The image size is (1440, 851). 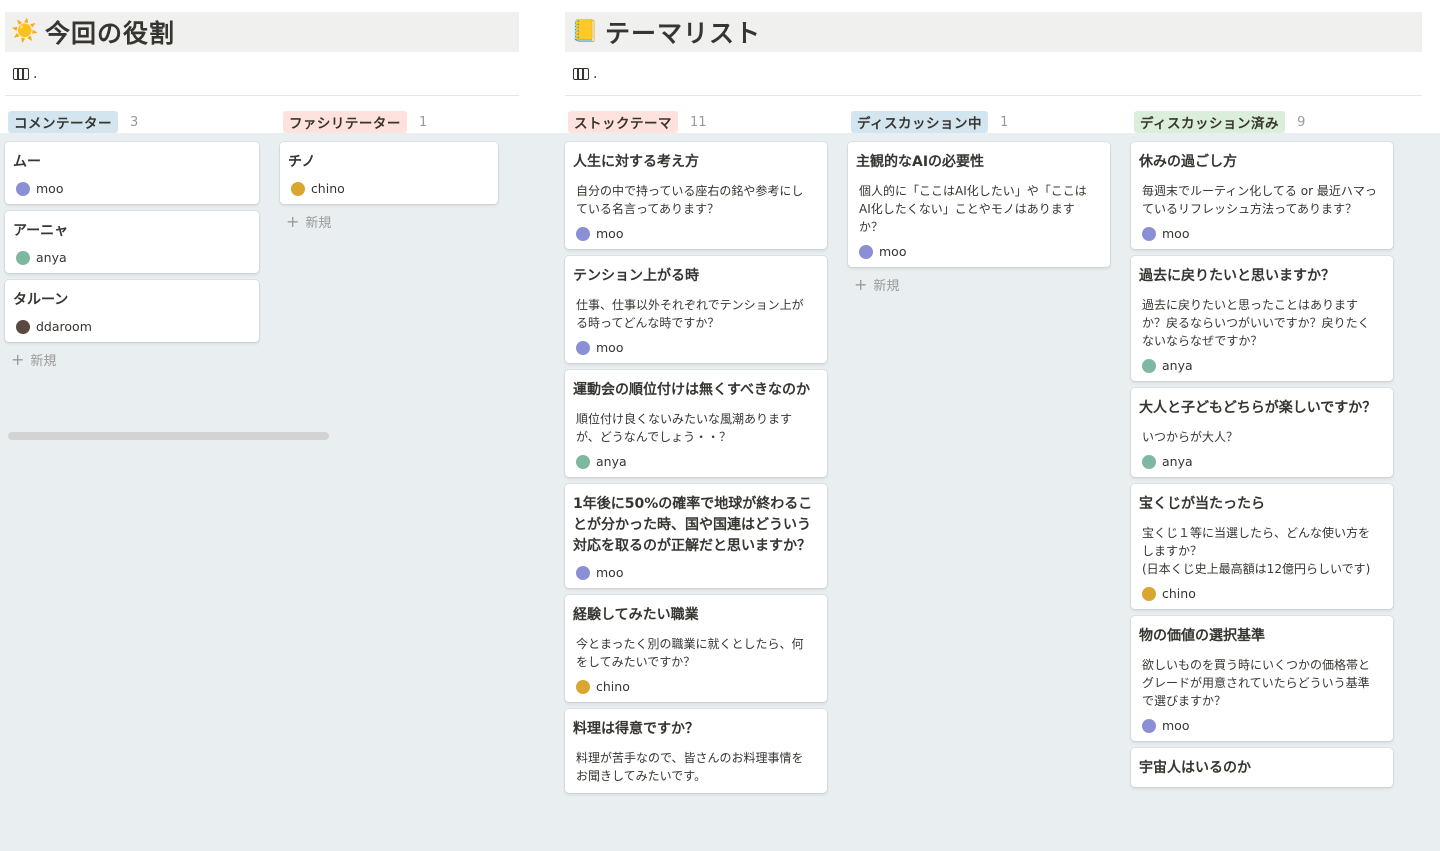 I want to click on board-card: 大人と子どもどちらが楽しいですか？ いつからが大人？ anya, so click(x=1262, y=432).